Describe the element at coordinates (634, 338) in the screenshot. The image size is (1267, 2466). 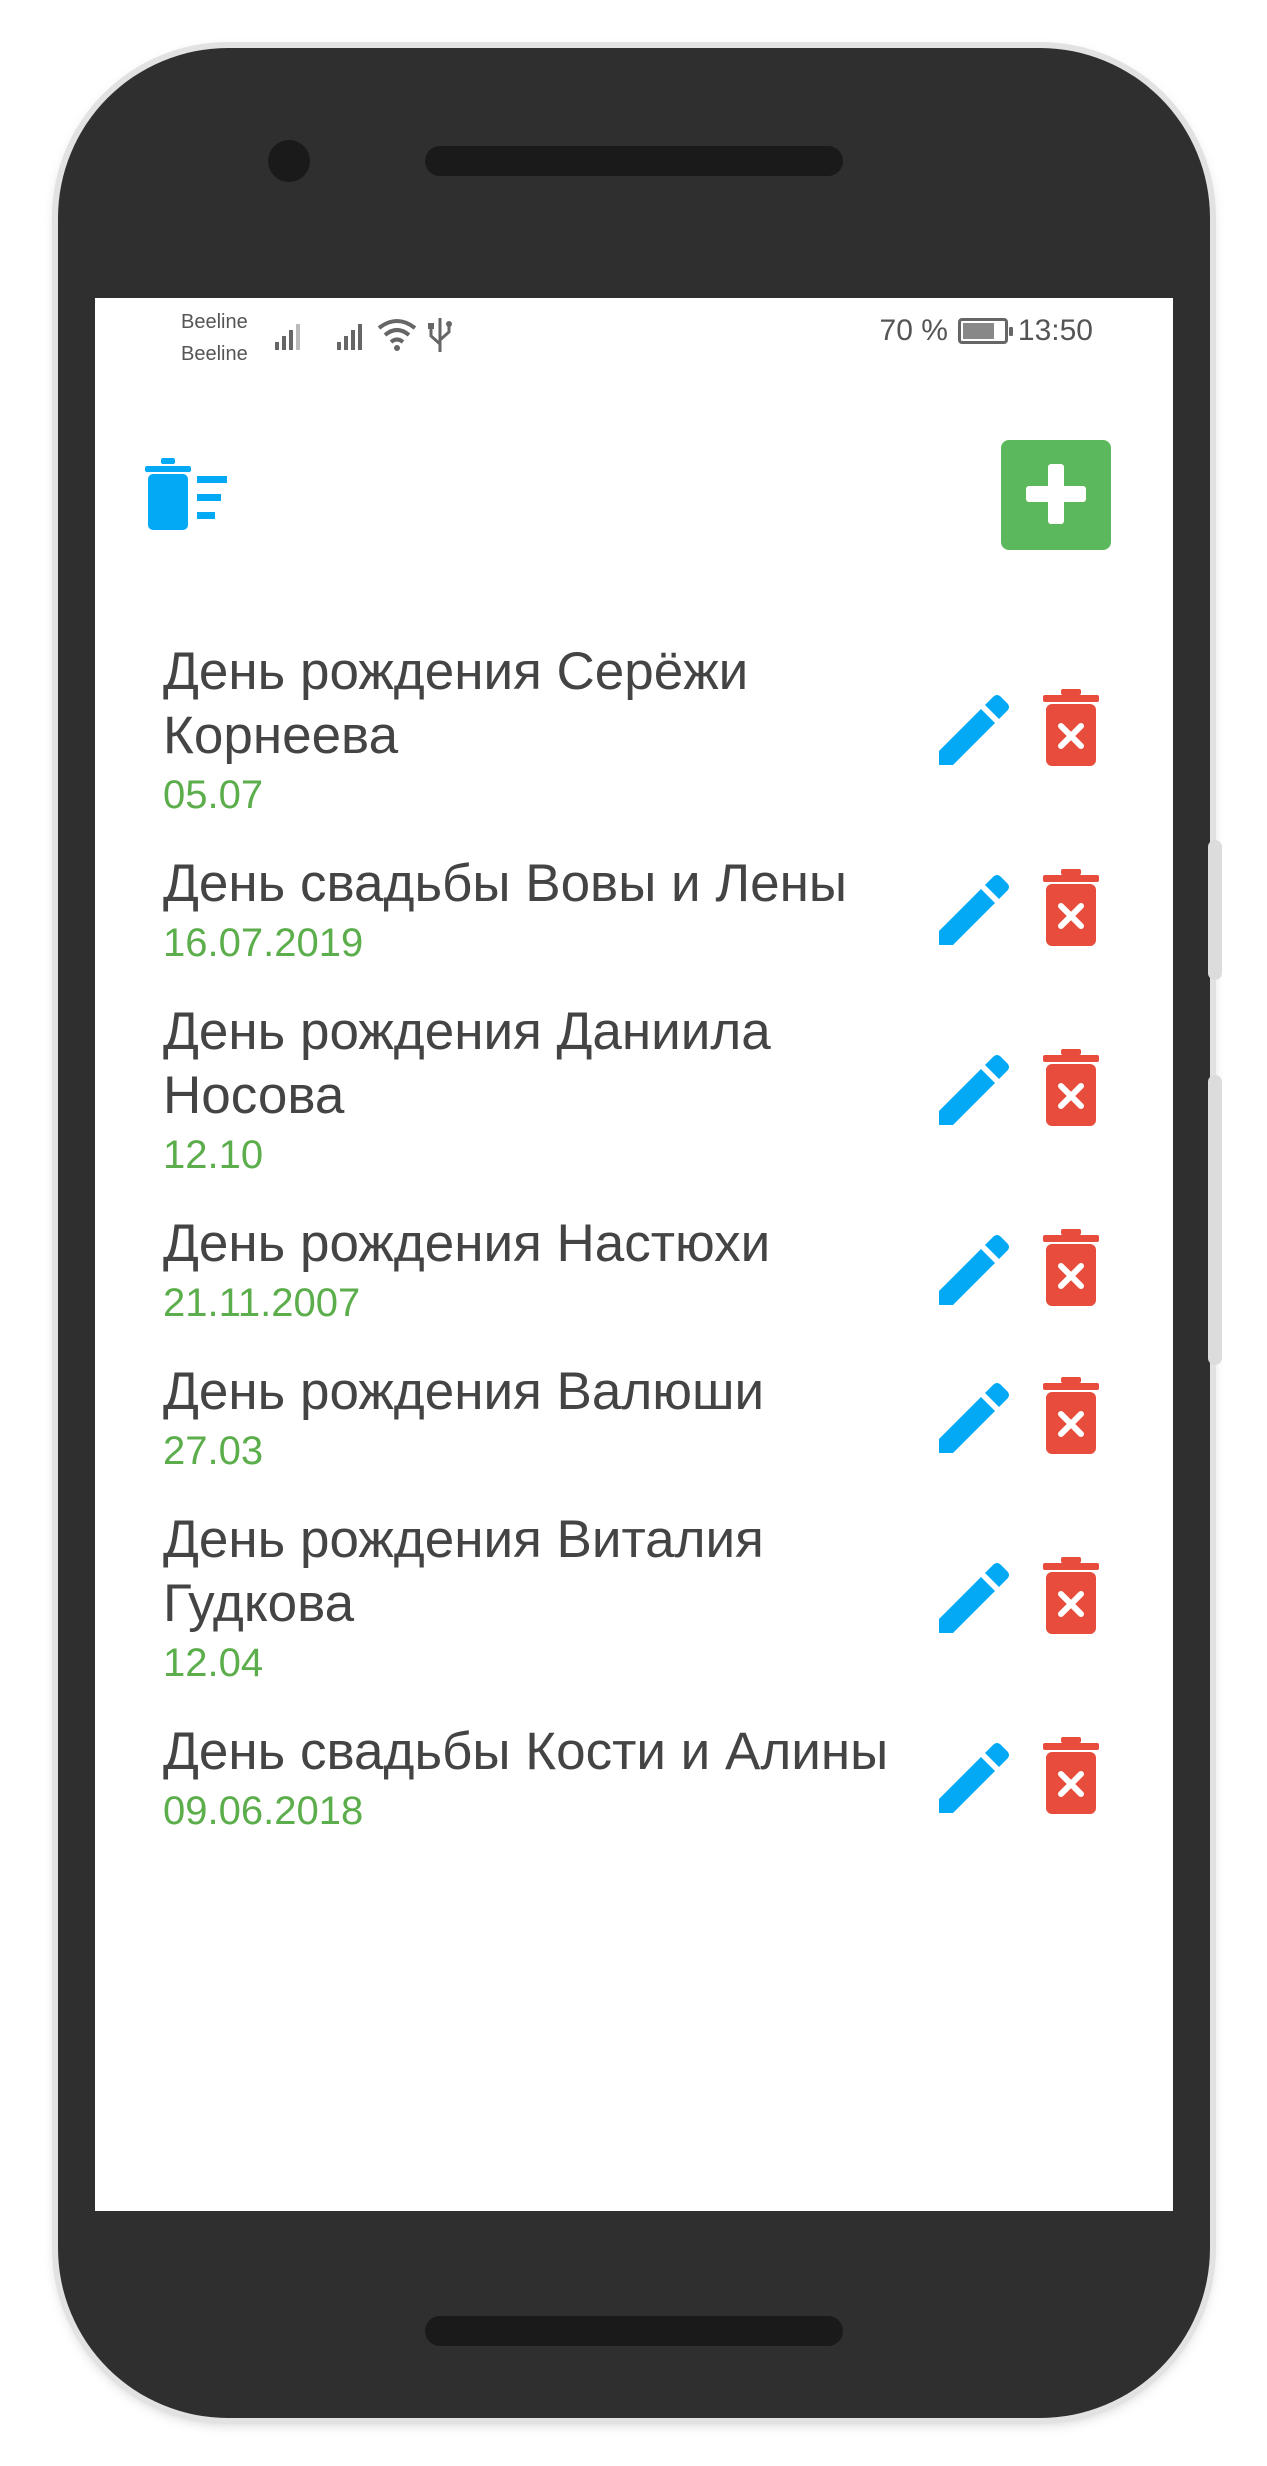
I see `status-bar: Beeline Beeline 70 % 13:50` at that location.